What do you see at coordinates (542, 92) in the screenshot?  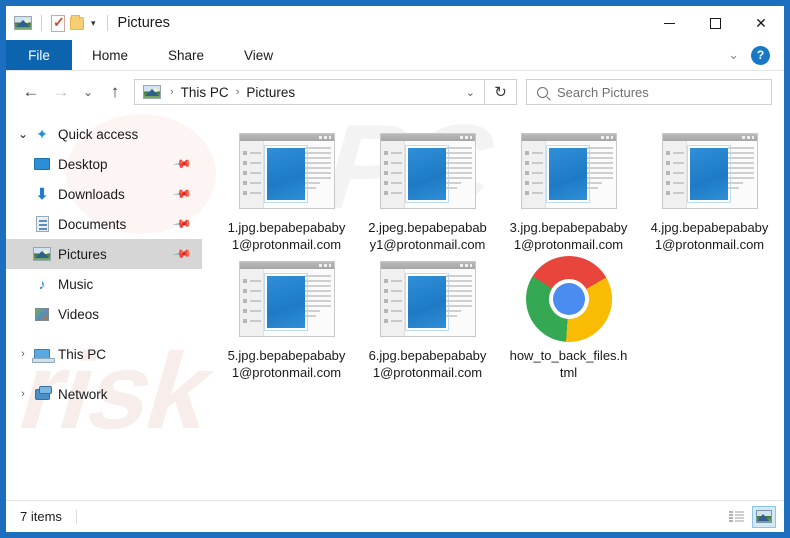 I see `search-icon` at bounding box center [542, 92].